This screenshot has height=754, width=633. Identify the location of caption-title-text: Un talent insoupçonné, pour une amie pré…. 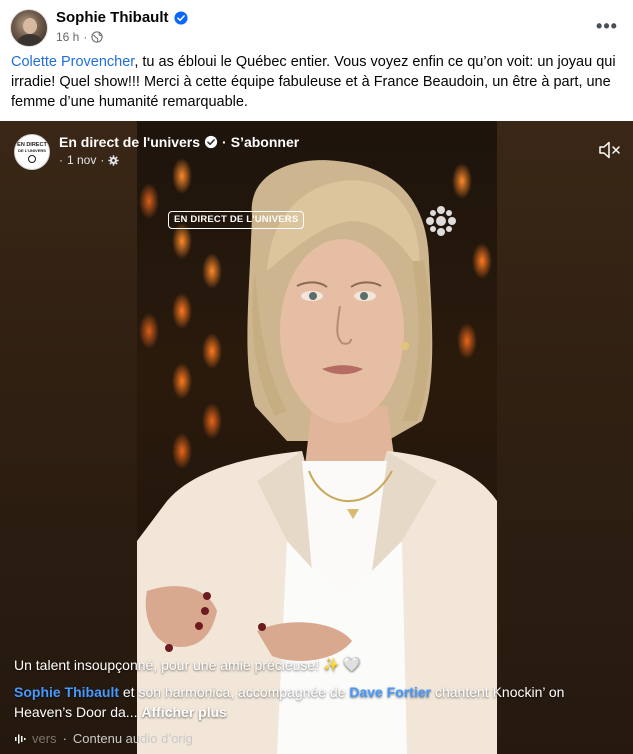
(167, 664).